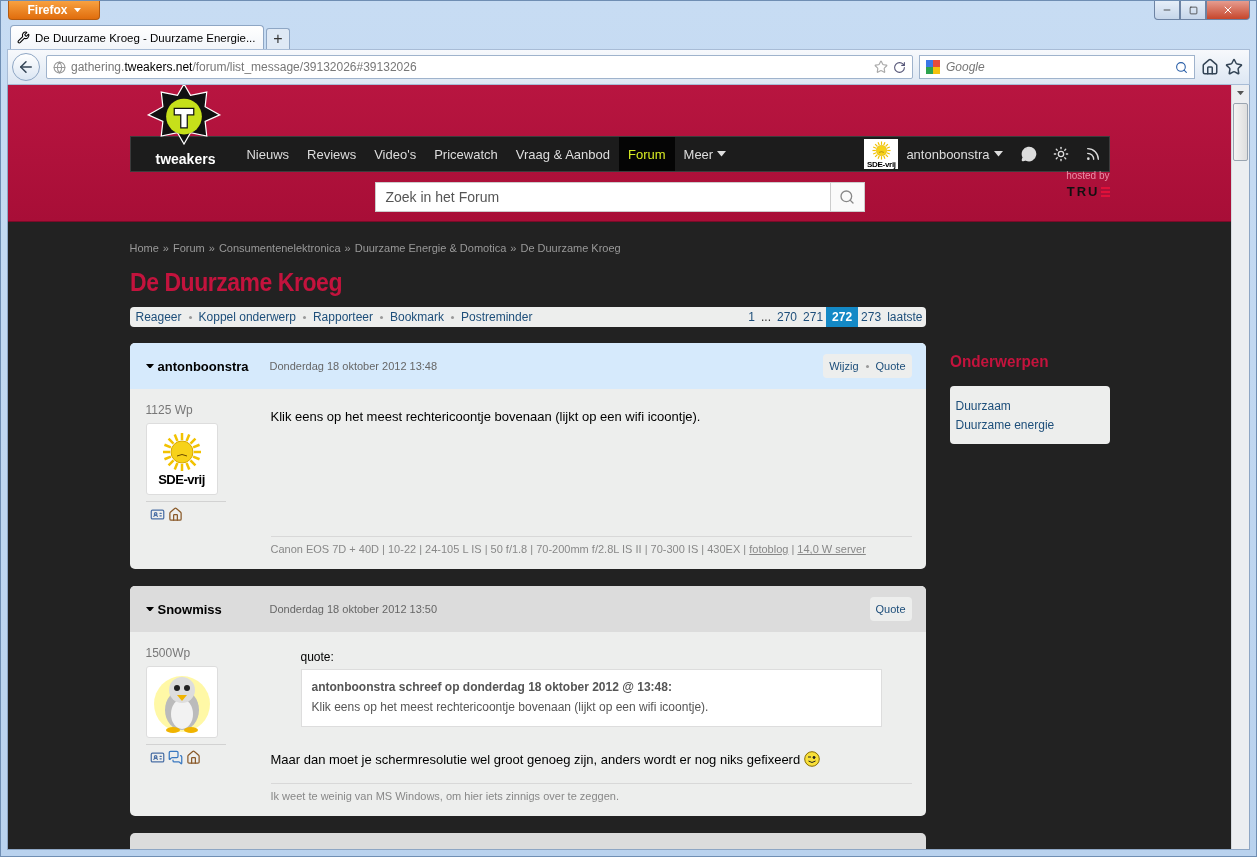 The width and height of the screenshot is (1257, 857). What do you see at coordinates (905, 317) in the screenshot?
I see `page-link: laatste` at bounding box center [905, 317].